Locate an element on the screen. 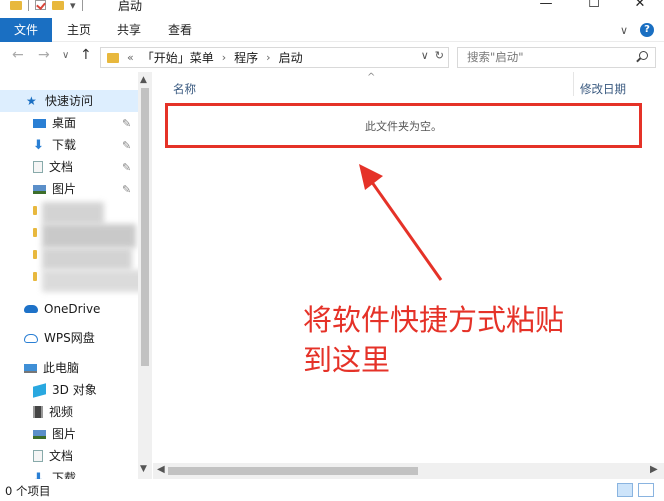 The image size is (664, 501). sidebar-item-label: 快速访问 is located at coordinates (69, 101).